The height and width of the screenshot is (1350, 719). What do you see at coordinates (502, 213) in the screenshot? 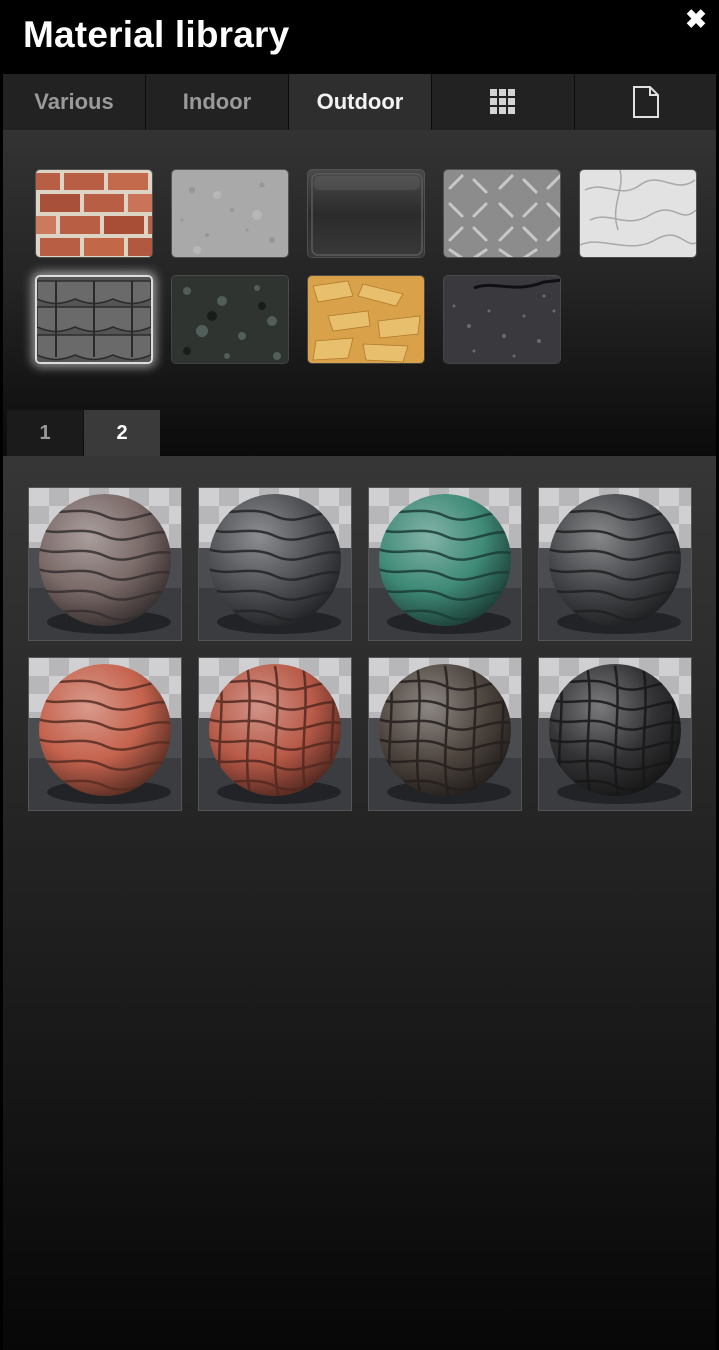
I see `thumb-metal-plate` at bounding box center [502, 213].